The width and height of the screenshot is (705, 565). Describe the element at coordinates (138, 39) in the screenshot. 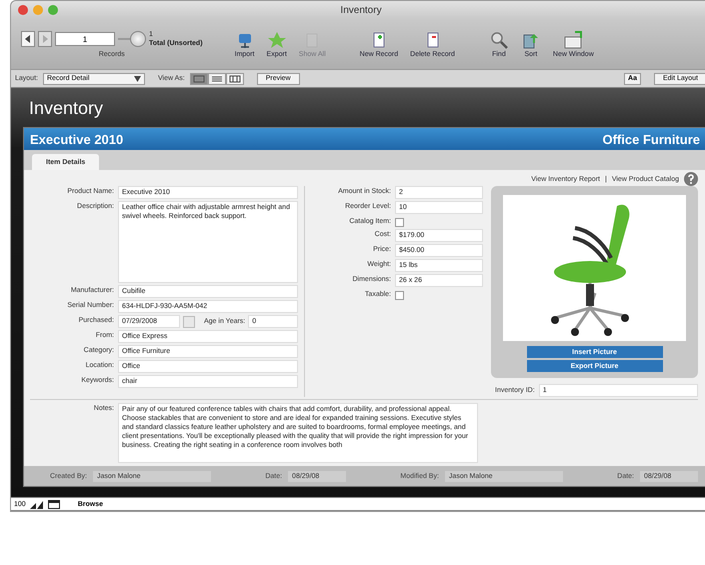

I see `record-slider-thumb` at that location.